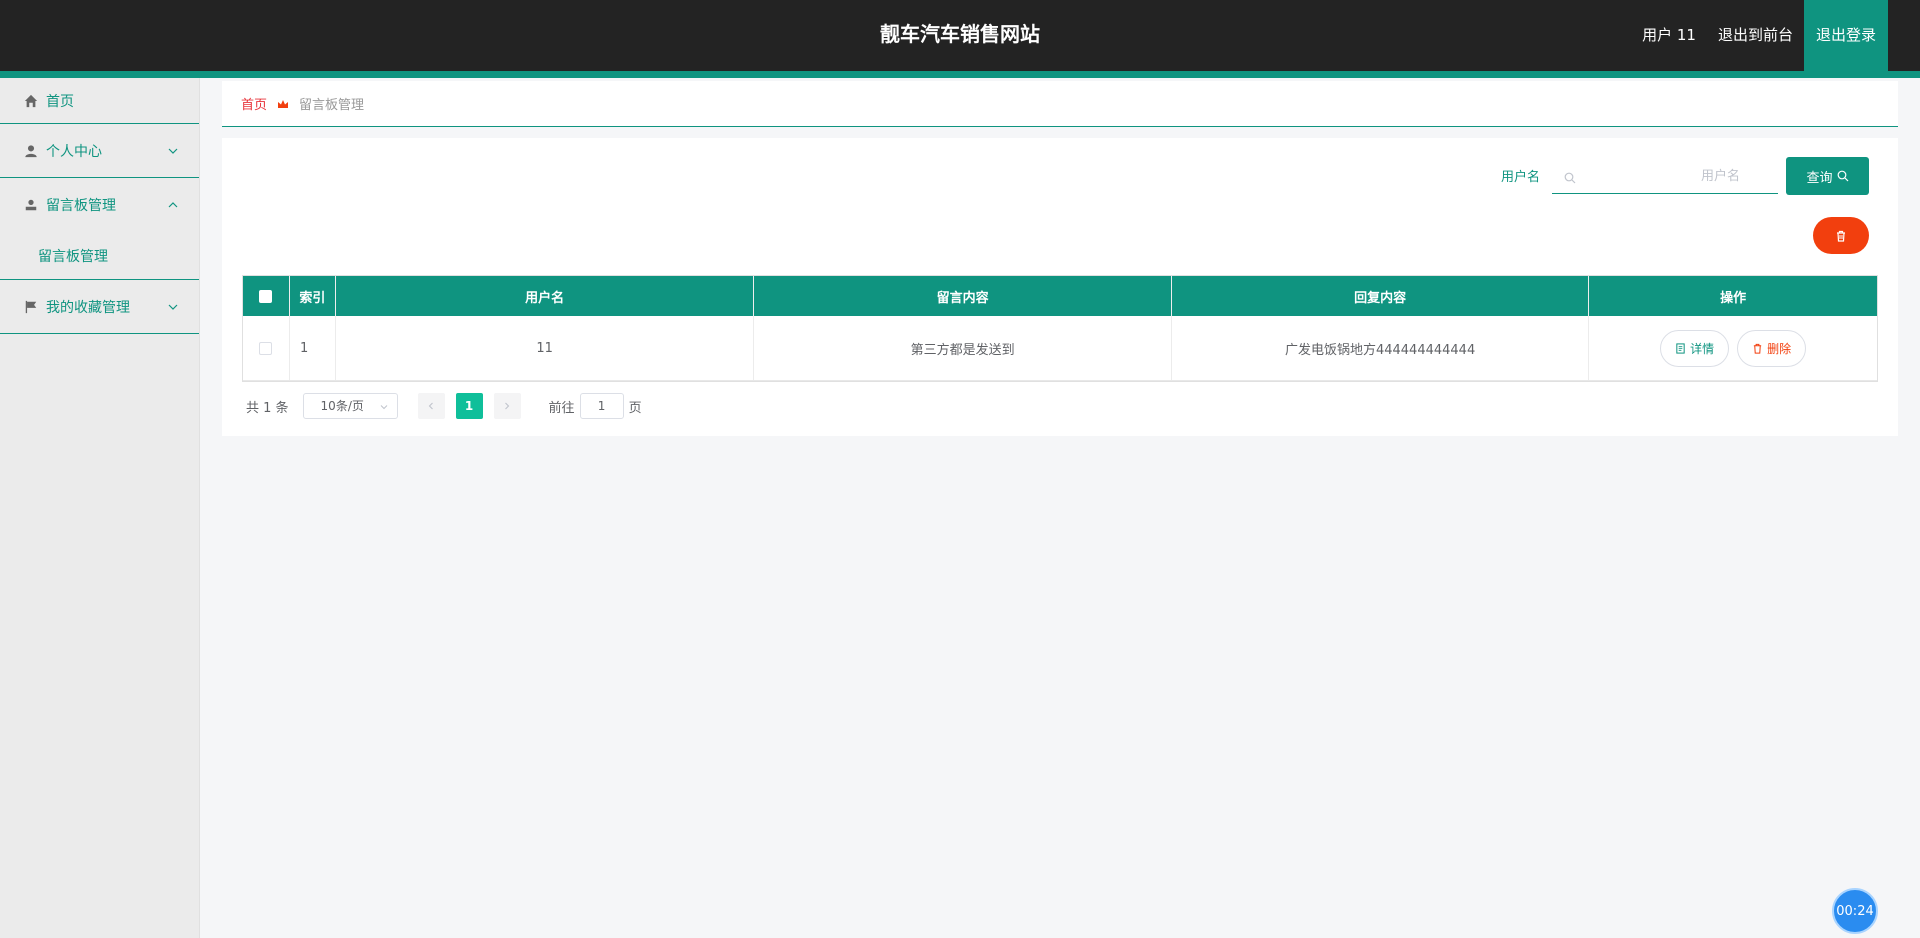 The image size is (1920, 938). Describe the element at coordinates (1733, 348) in the screenshot. I see `cell-actions: 详情 删除` at that location.